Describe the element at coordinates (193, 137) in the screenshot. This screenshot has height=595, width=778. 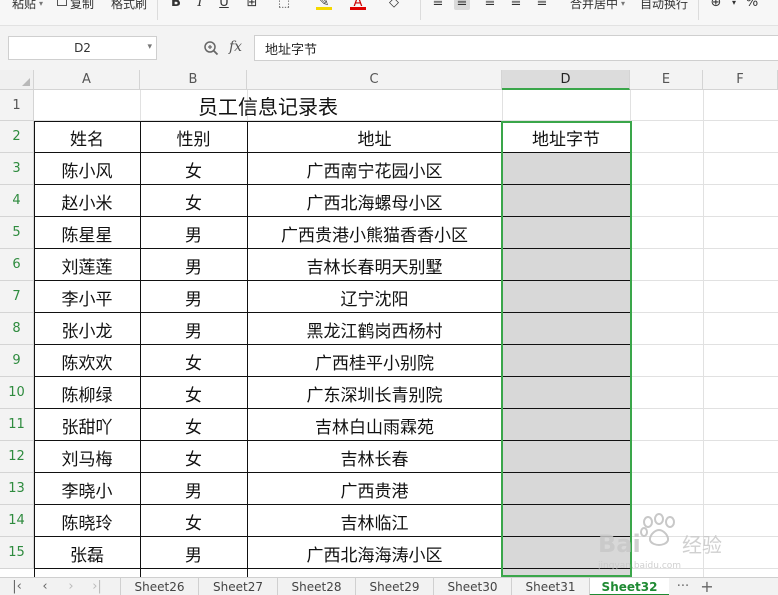
I see `header-cell: 性别` at that location.